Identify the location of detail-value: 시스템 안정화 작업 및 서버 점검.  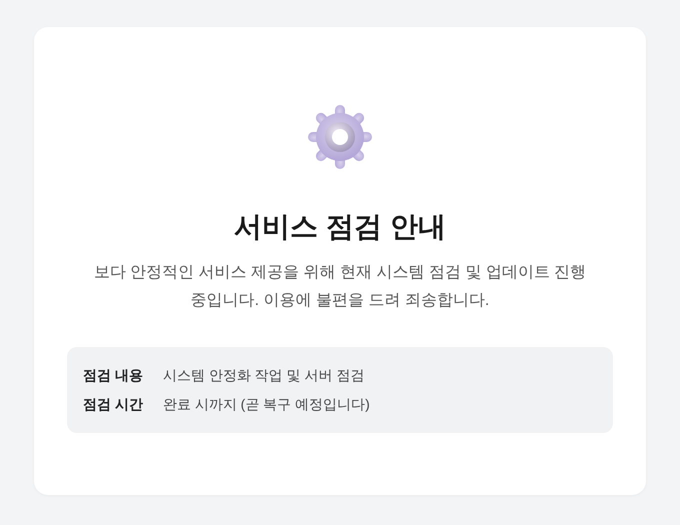
(264, 375).